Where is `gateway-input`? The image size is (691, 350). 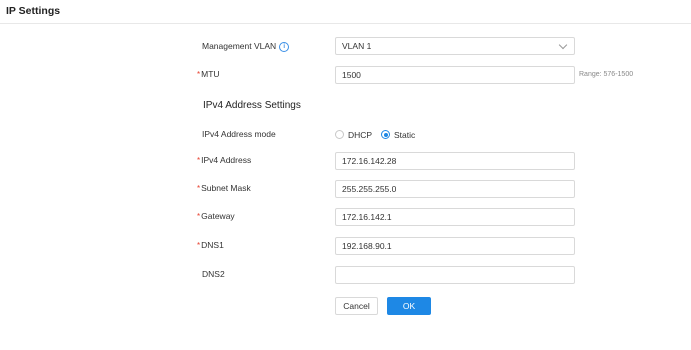
gateway-input is located at coordinates (455, 217).